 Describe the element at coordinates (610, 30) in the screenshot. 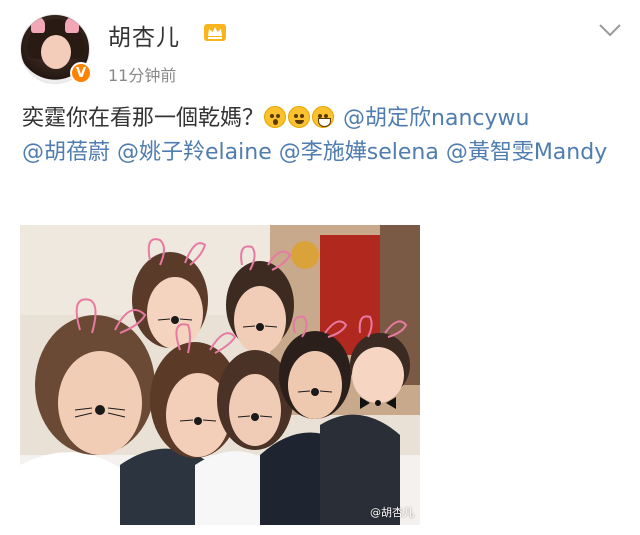

I see `chevron-down-icon` at that location.